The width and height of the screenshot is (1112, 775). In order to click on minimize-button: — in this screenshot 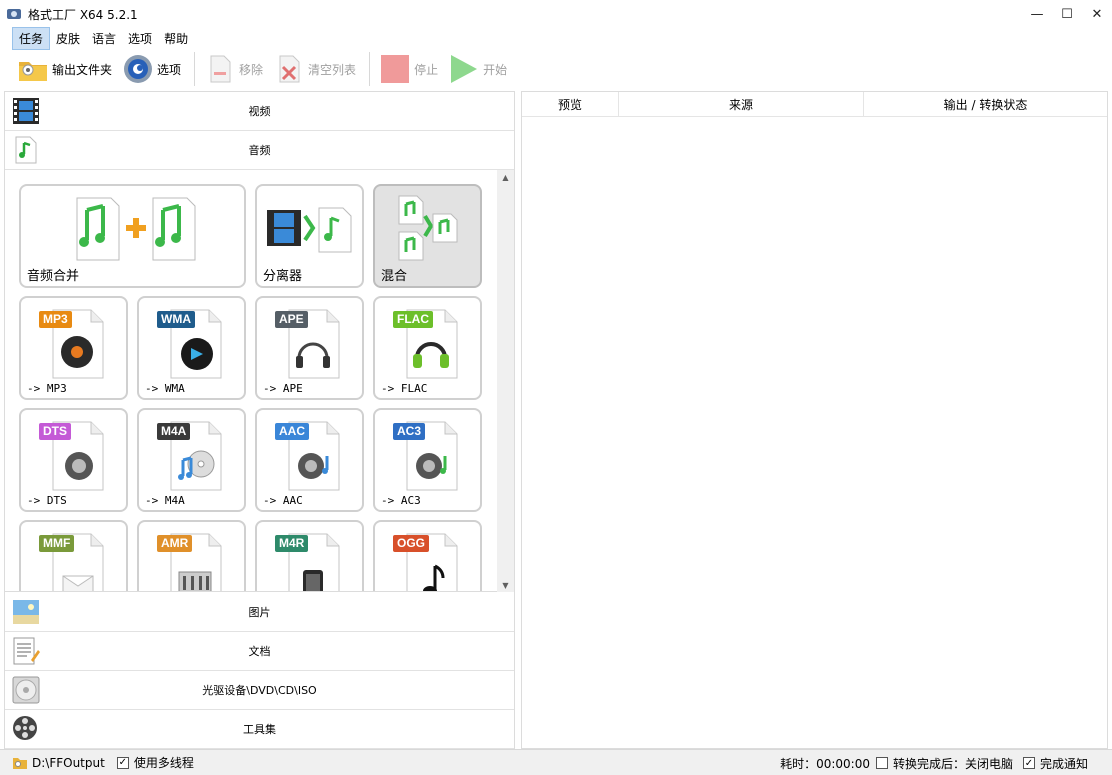, I will do `click(1037, 14)`.